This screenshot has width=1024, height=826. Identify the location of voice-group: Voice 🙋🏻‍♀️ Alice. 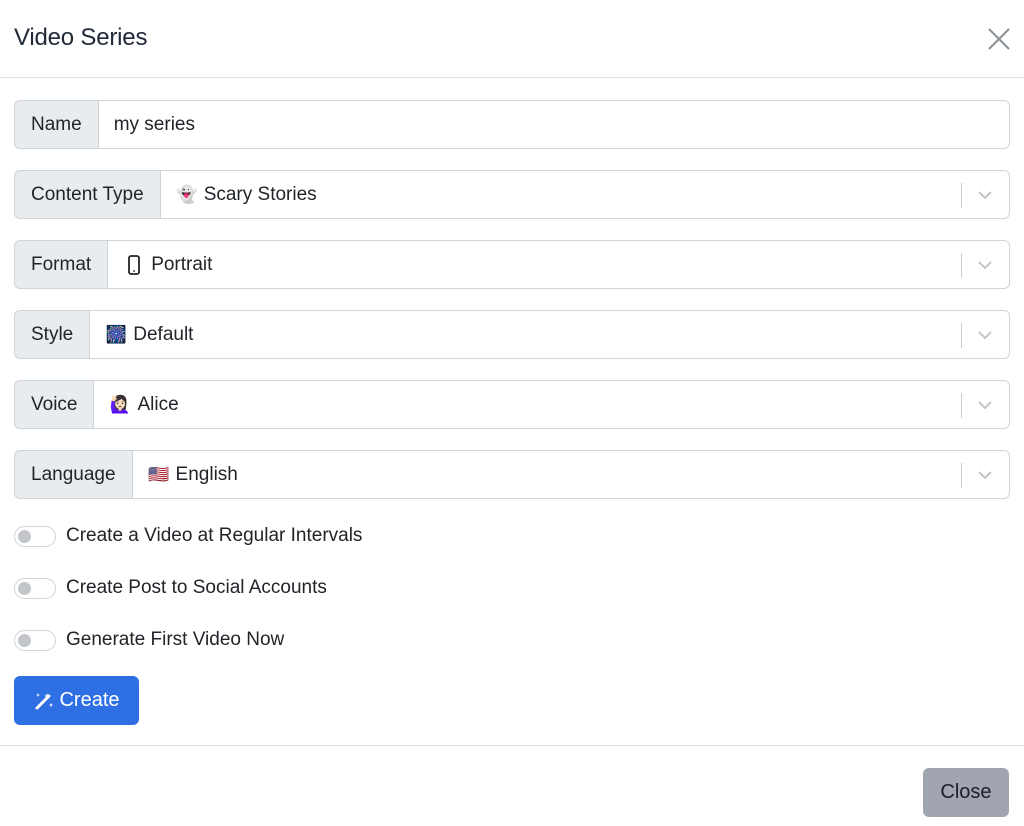
(512, 404).